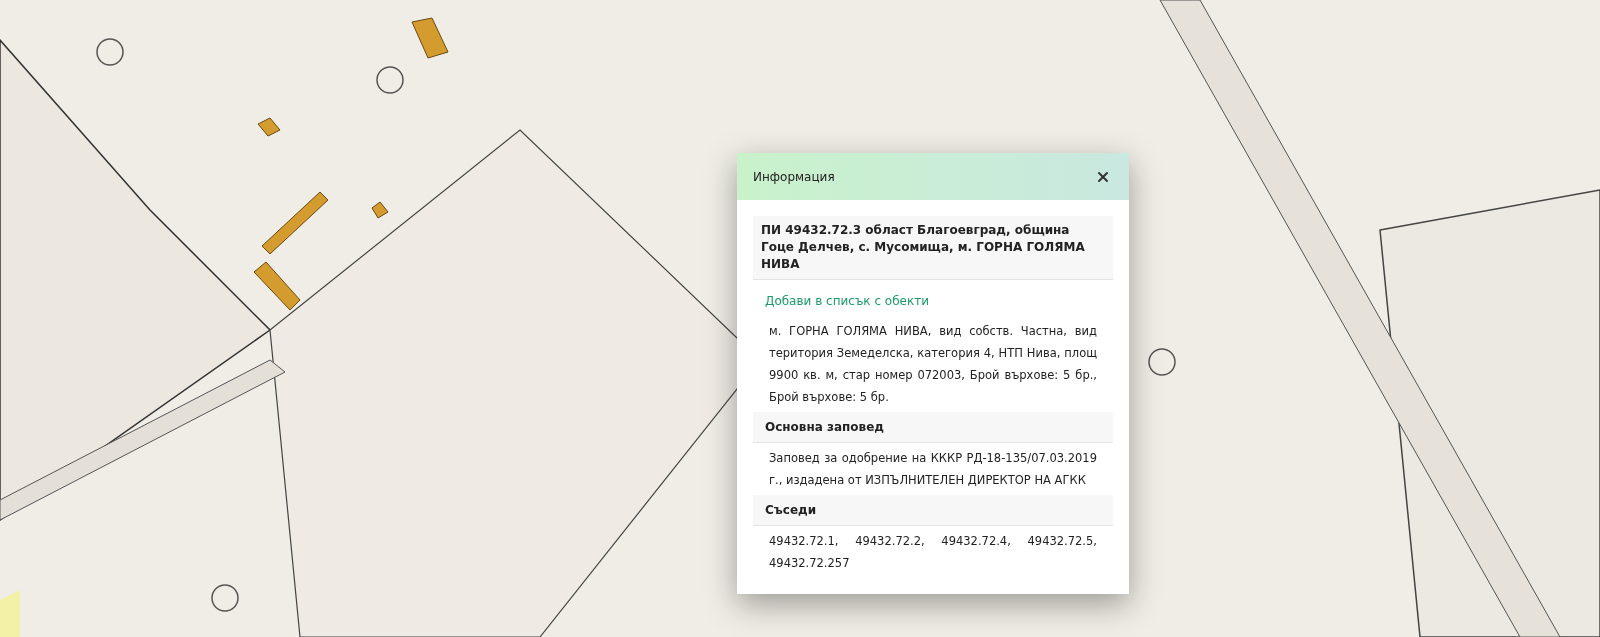 This screenshot has width=1600, height=637. What do you see at coordinates (933, 510) in the screenshot?
I see `section-heading: Съседи` at bounding box center [933, 510].